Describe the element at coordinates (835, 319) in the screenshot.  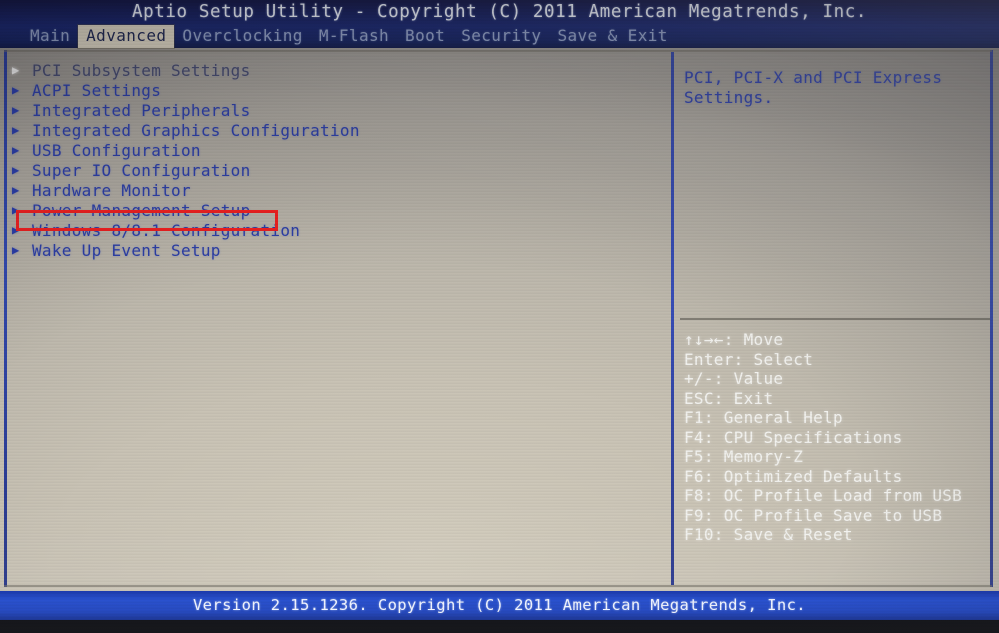
I see `help-panel-divider` at that location.